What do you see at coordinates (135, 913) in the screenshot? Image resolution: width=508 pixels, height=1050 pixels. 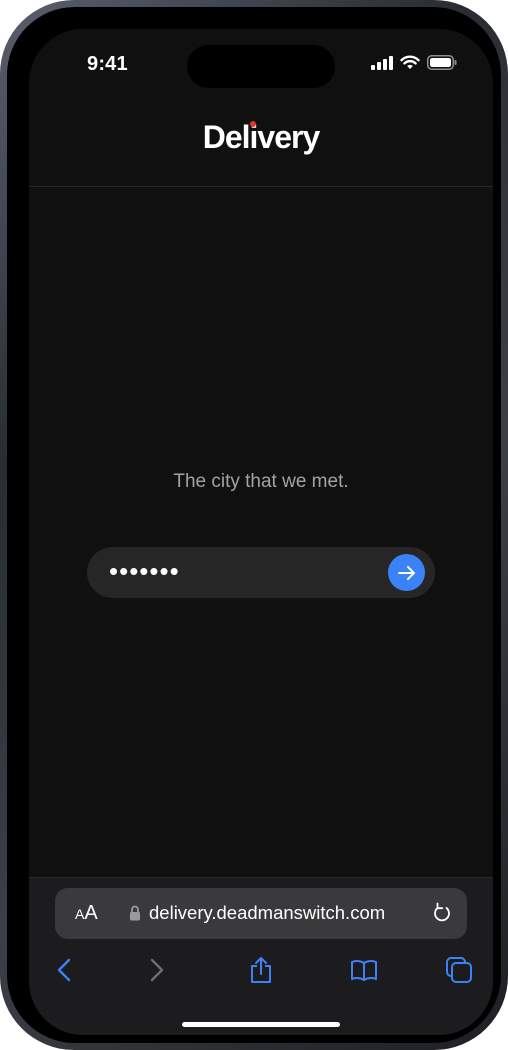 I see `lock-icon` at bounding box center [135, 913].